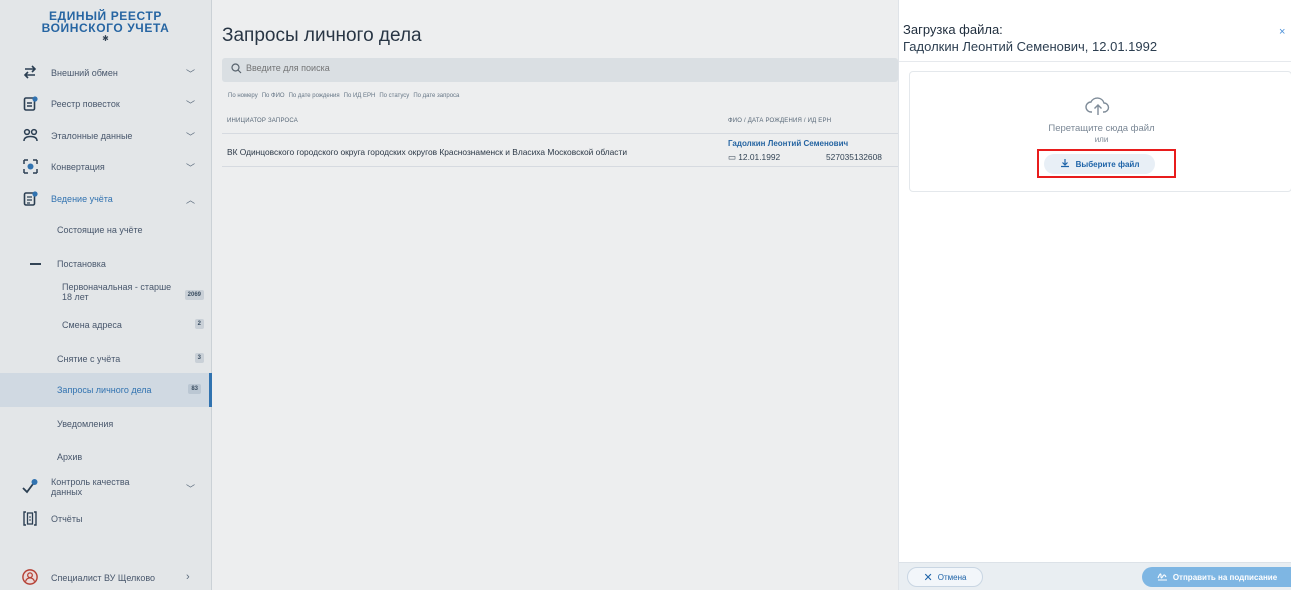 Image resolution: width=1291 pixels, height=590 pixels. I want to click on cancel-button: ✕ Отмена, so click(945, 577).